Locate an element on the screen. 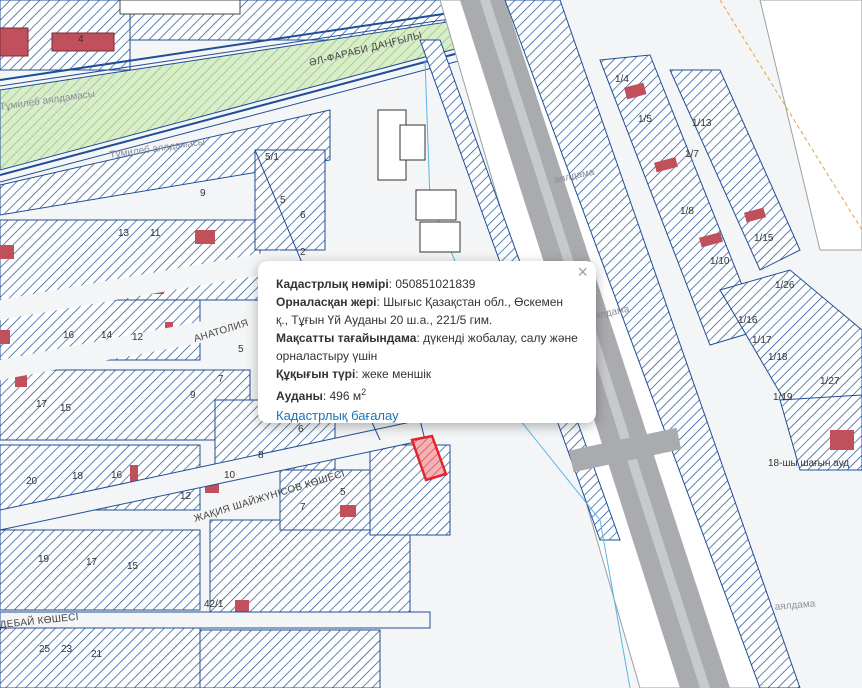 The width and height of the screenshot is (862, 688). parcel-number-label: 1/18 is located at coordinates (778, 357).